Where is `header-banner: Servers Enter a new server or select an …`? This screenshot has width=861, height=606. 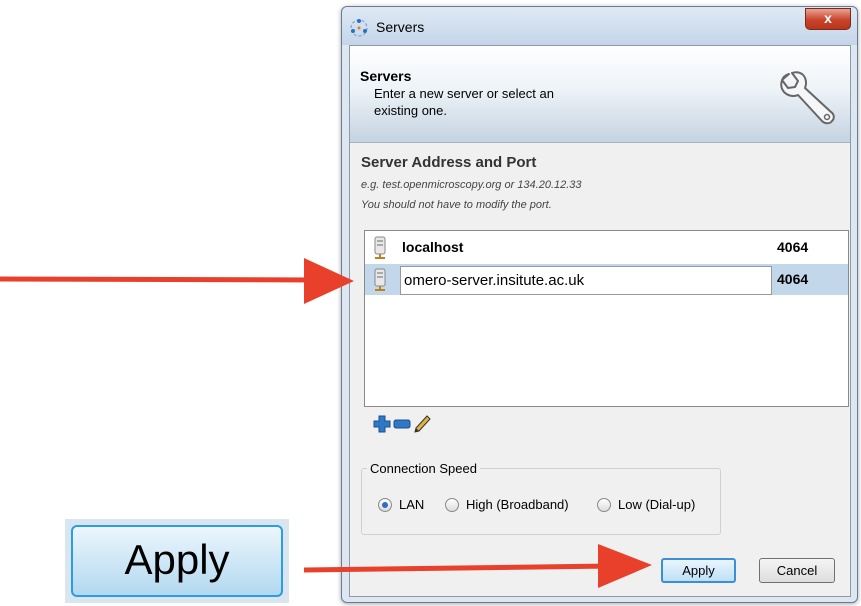 header-banner: Servers Enter a new server or select an … is located at coordinates (600, 94).